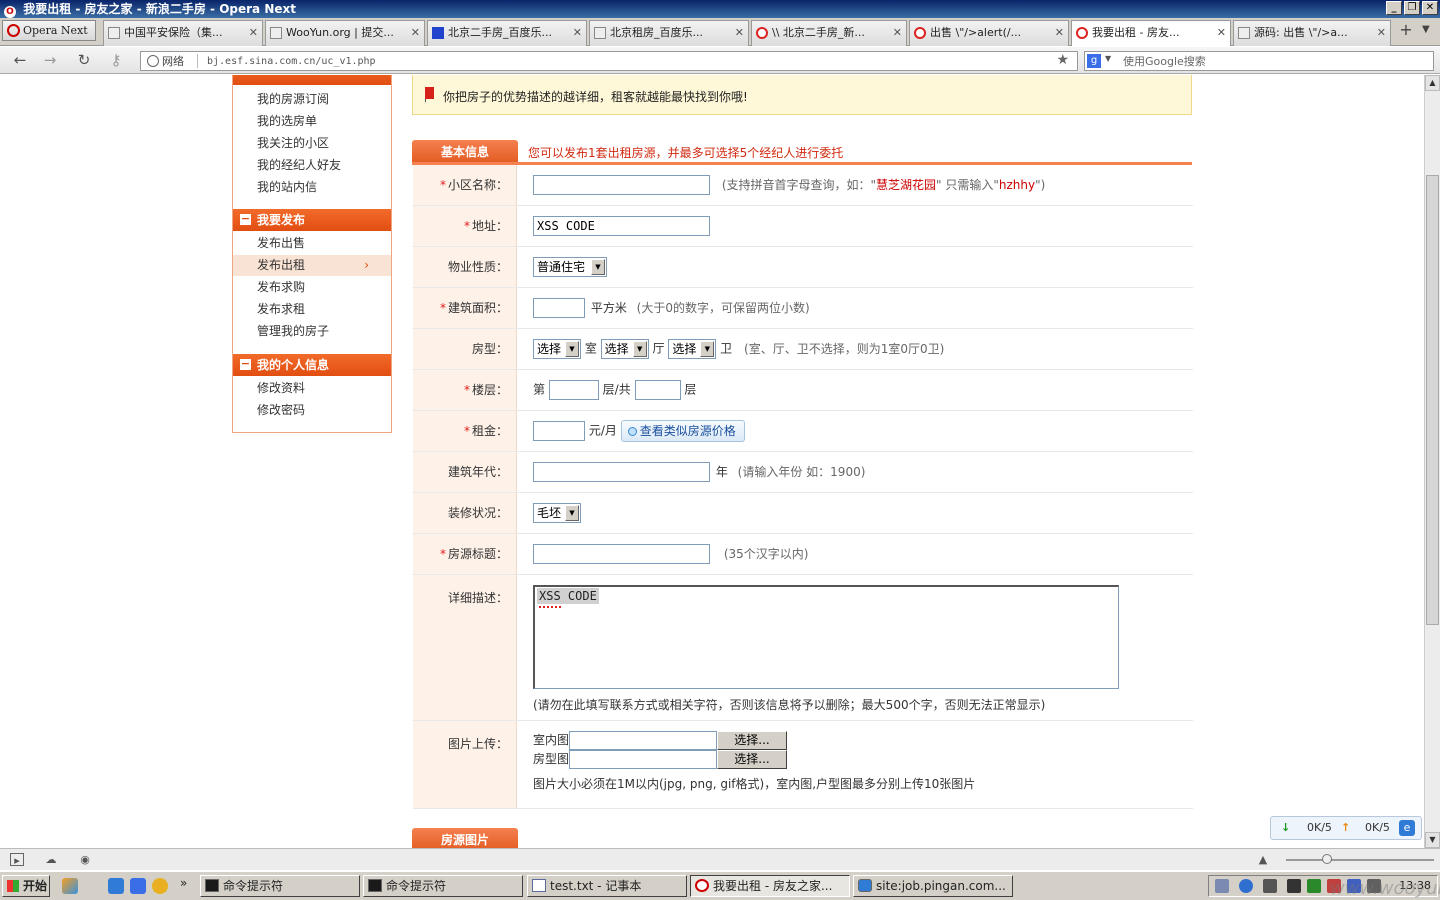 The image size is (1440, 900). What do you see at coordinates (20, 60) in the screenshot?
I see `back-arrow-icon: ←` at bounding box center [20, 60].